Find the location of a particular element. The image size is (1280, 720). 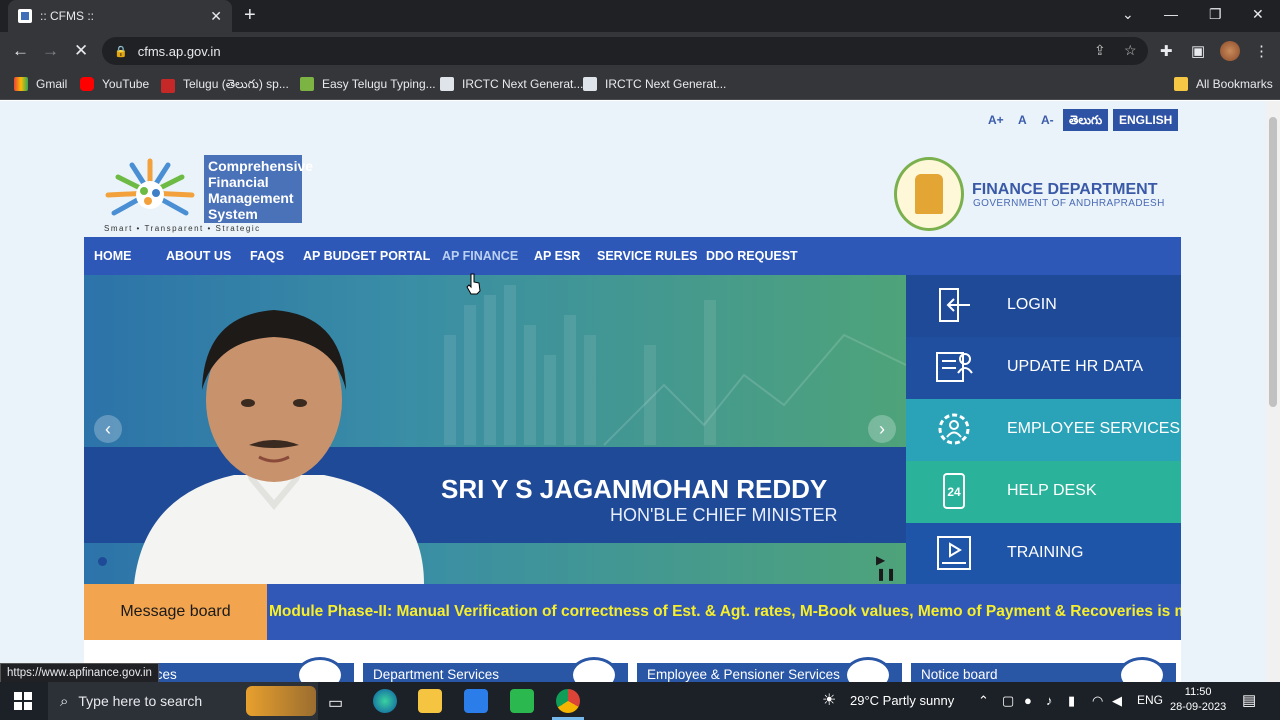

slide-title: HON'BLE CHIEF MINISTER is located at coordinates (724, 515).